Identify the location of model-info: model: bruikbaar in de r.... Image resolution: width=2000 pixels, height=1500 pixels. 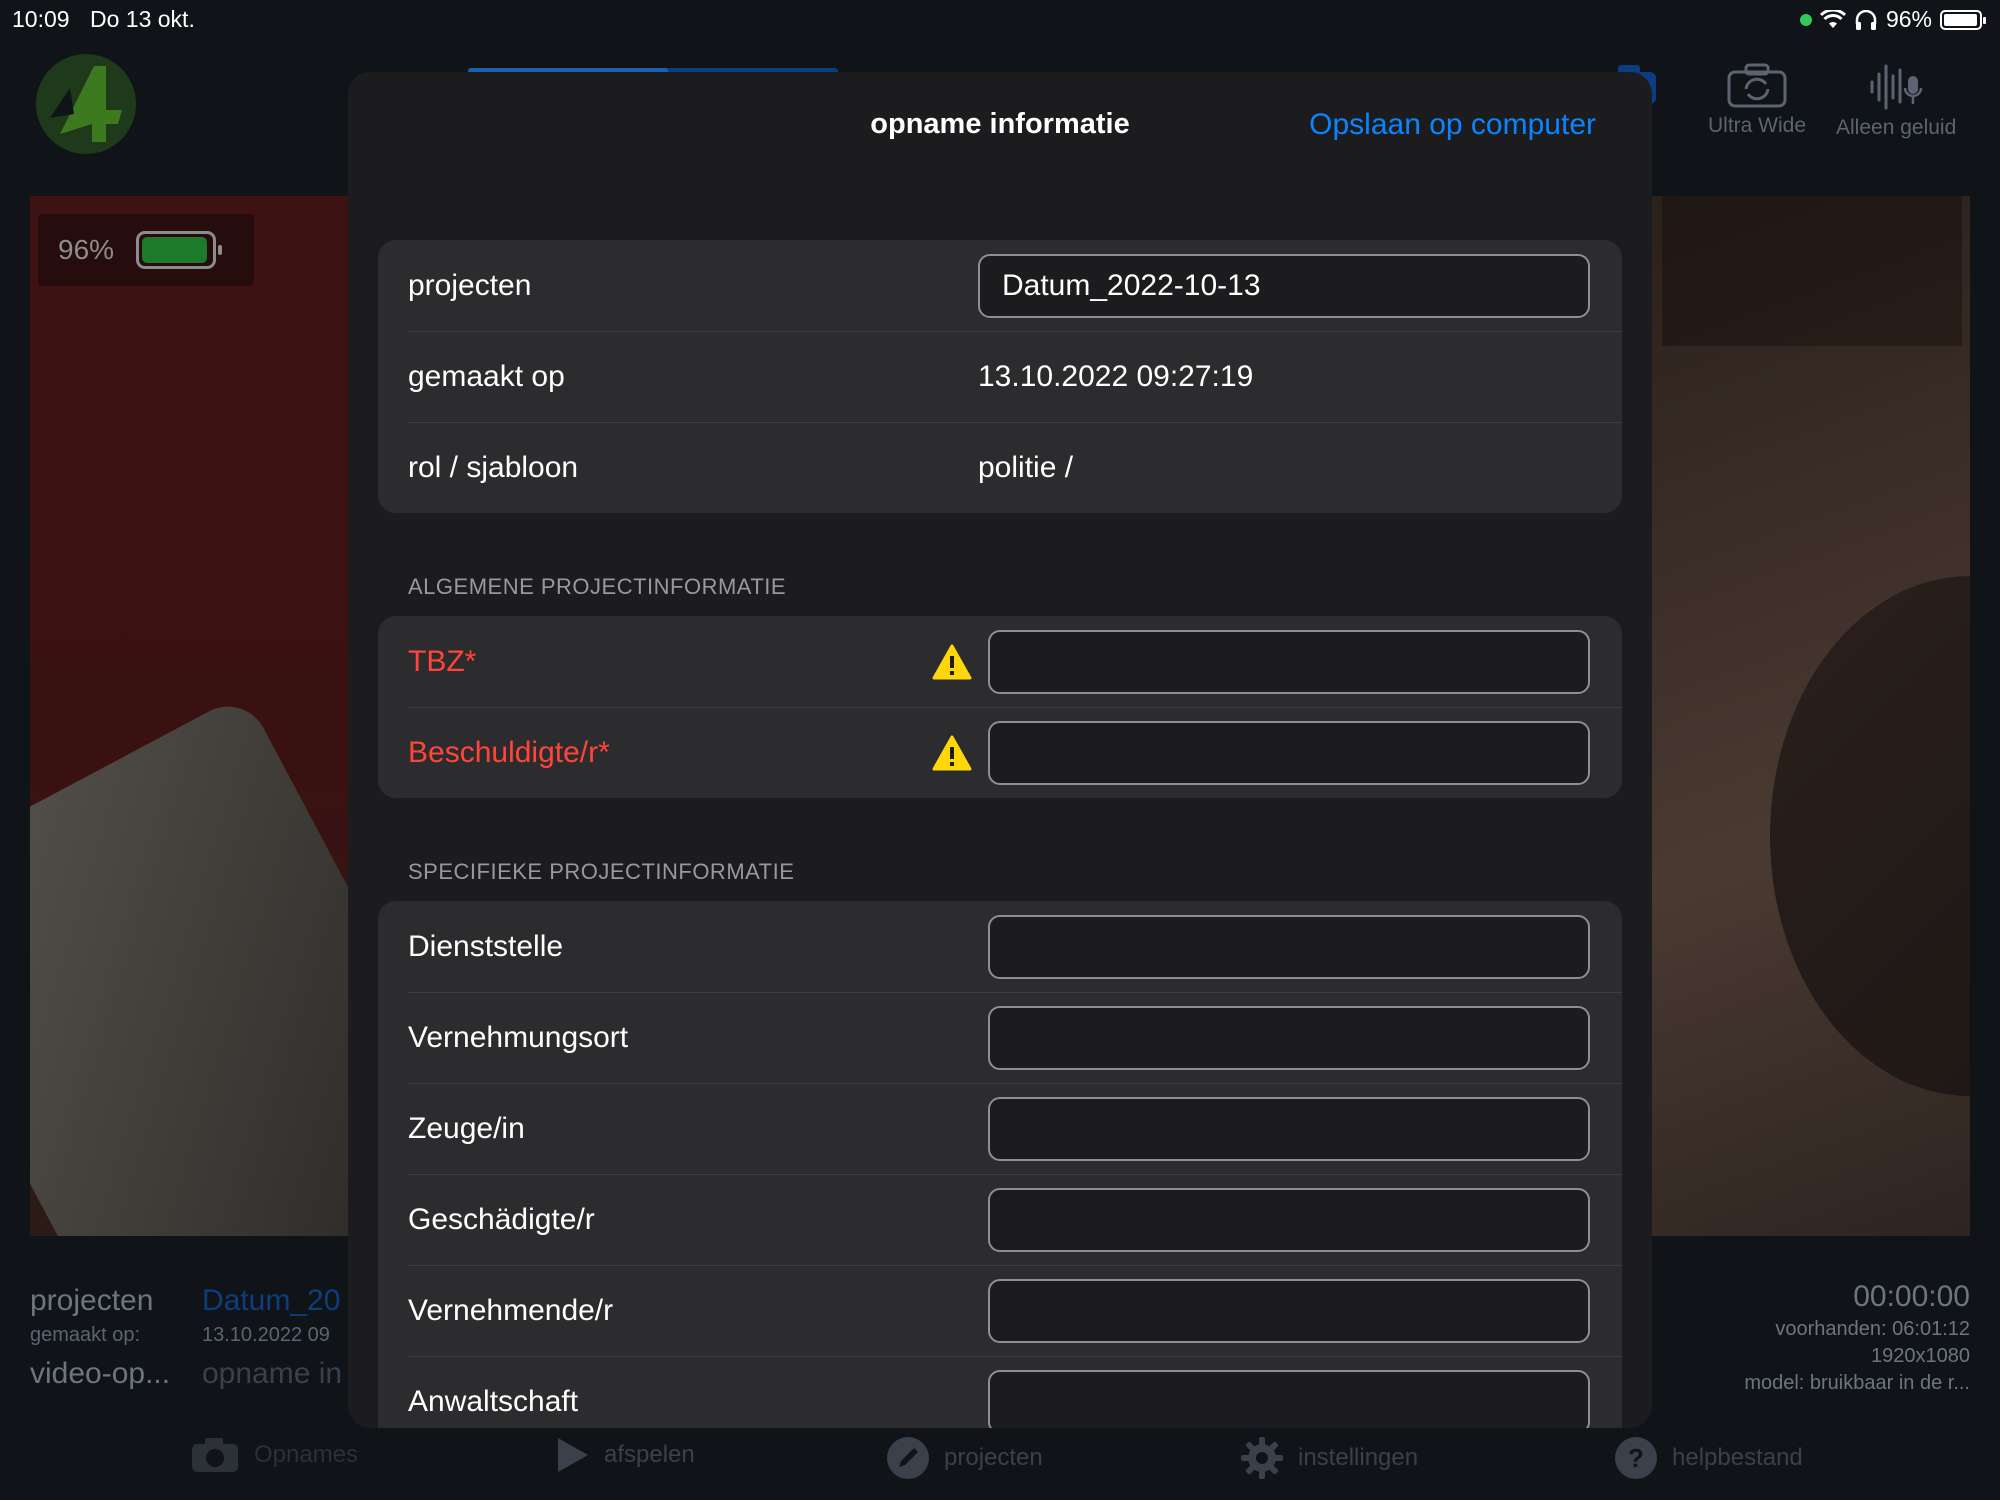
(1857, 1383).